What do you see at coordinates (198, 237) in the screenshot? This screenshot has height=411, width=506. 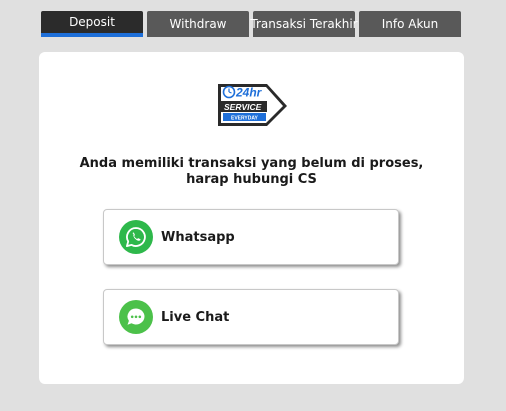 I see `whatsapp-label: Whatsapp` at bounding box center [198, 237].